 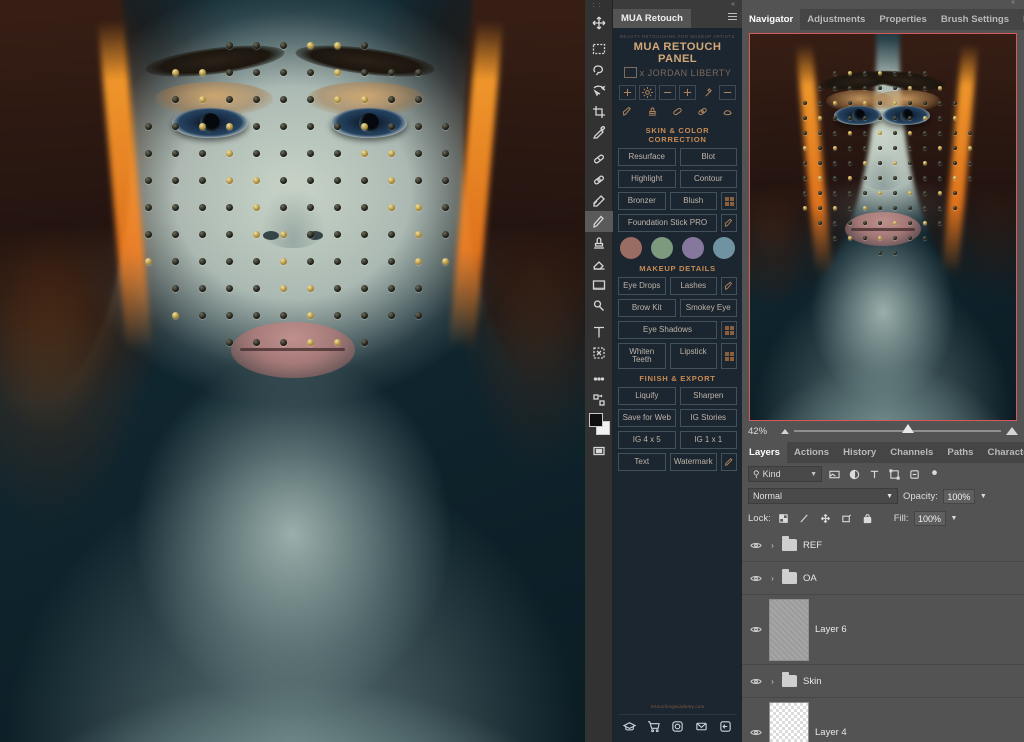 What do you see at coordinates (642, 201) in the screenshot?
I see `mua-button-bronzer: Bronzer` at bounding box center [642, 201].